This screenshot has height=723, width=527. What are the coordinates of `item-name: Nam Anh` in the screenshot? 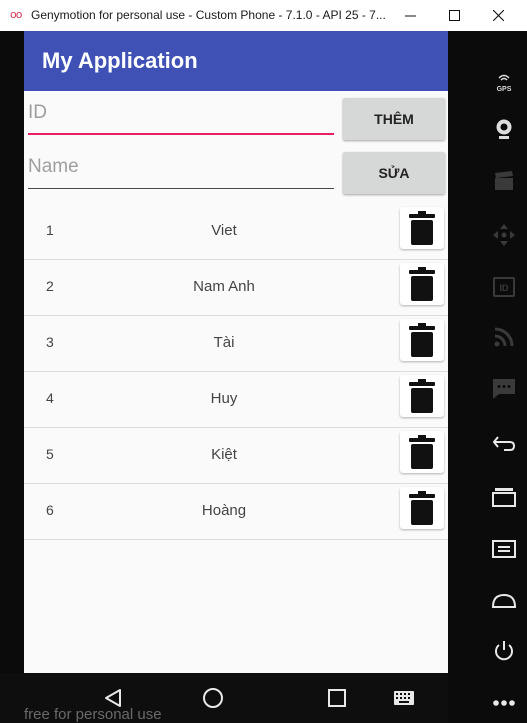 It's located at (224, 286).